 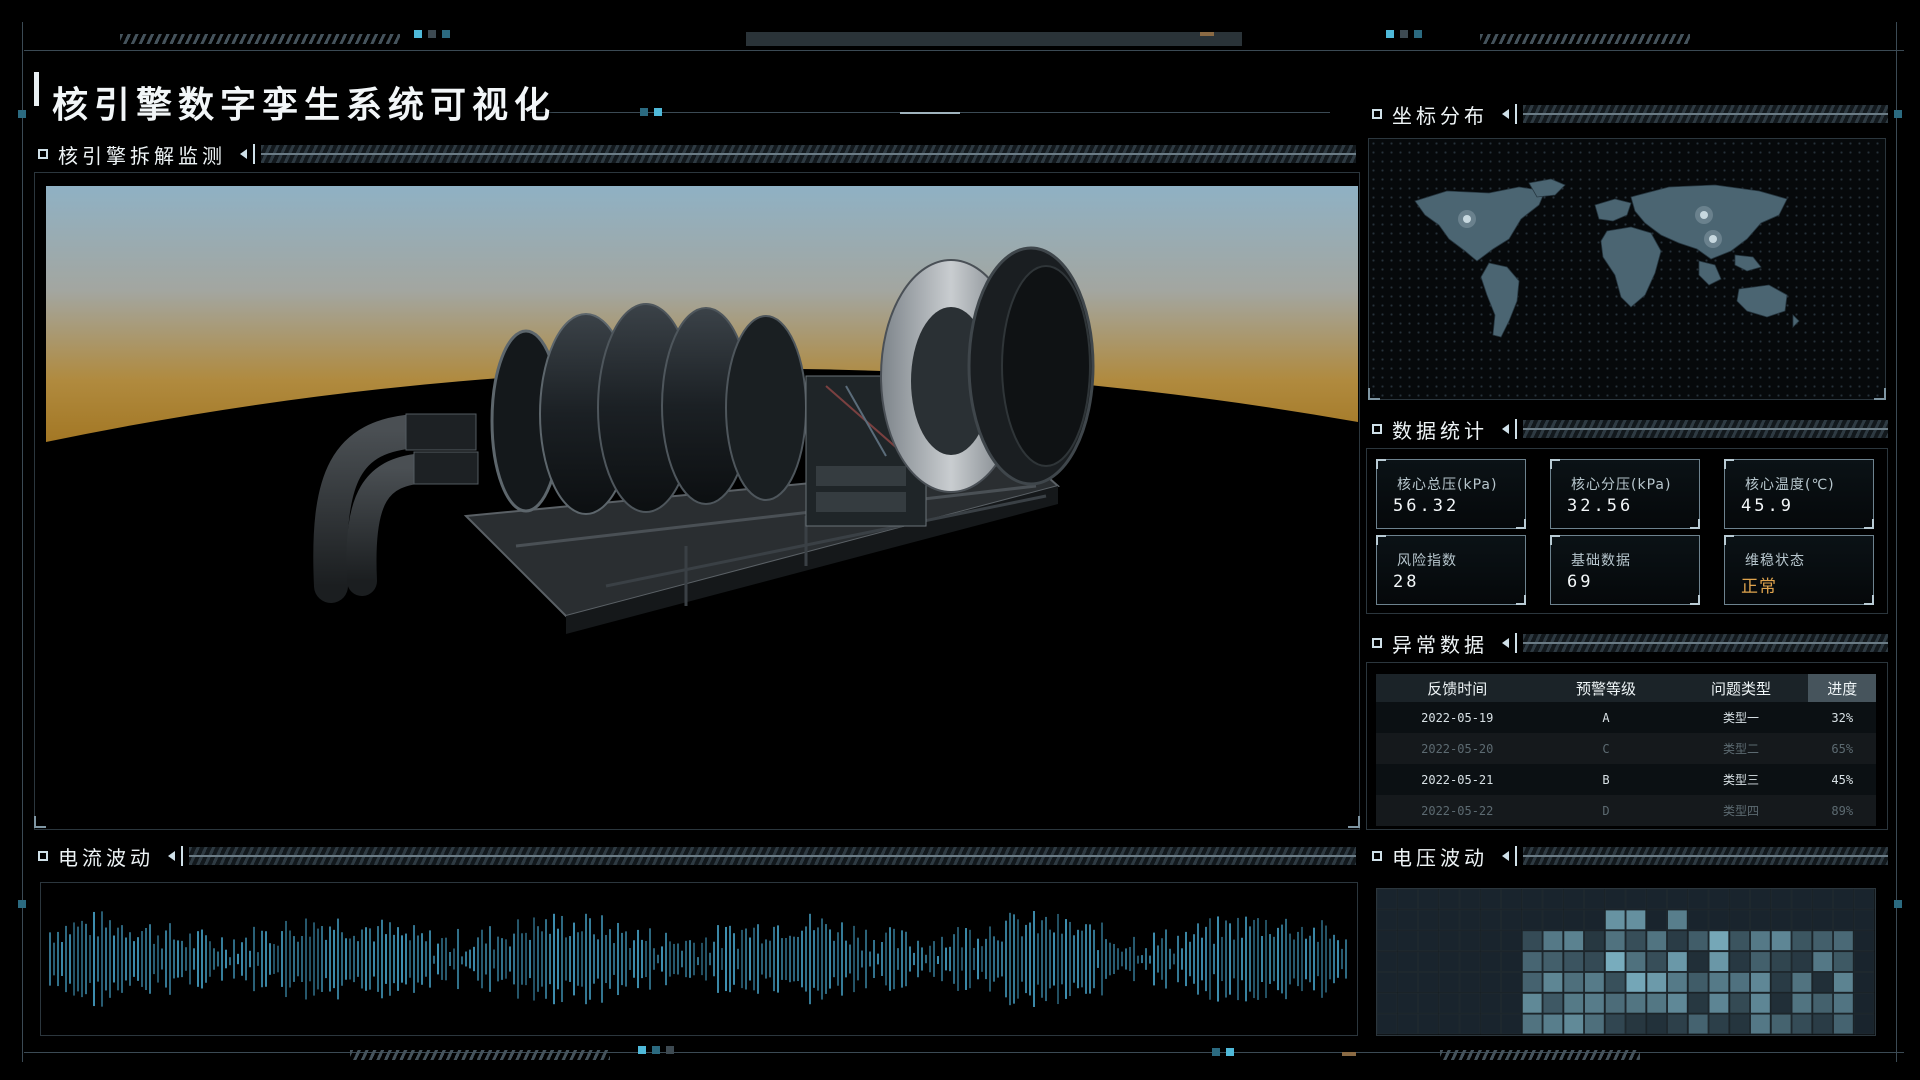 I want to click on stat-label: 核心总压(kPa), so click(x=1447, y=485).